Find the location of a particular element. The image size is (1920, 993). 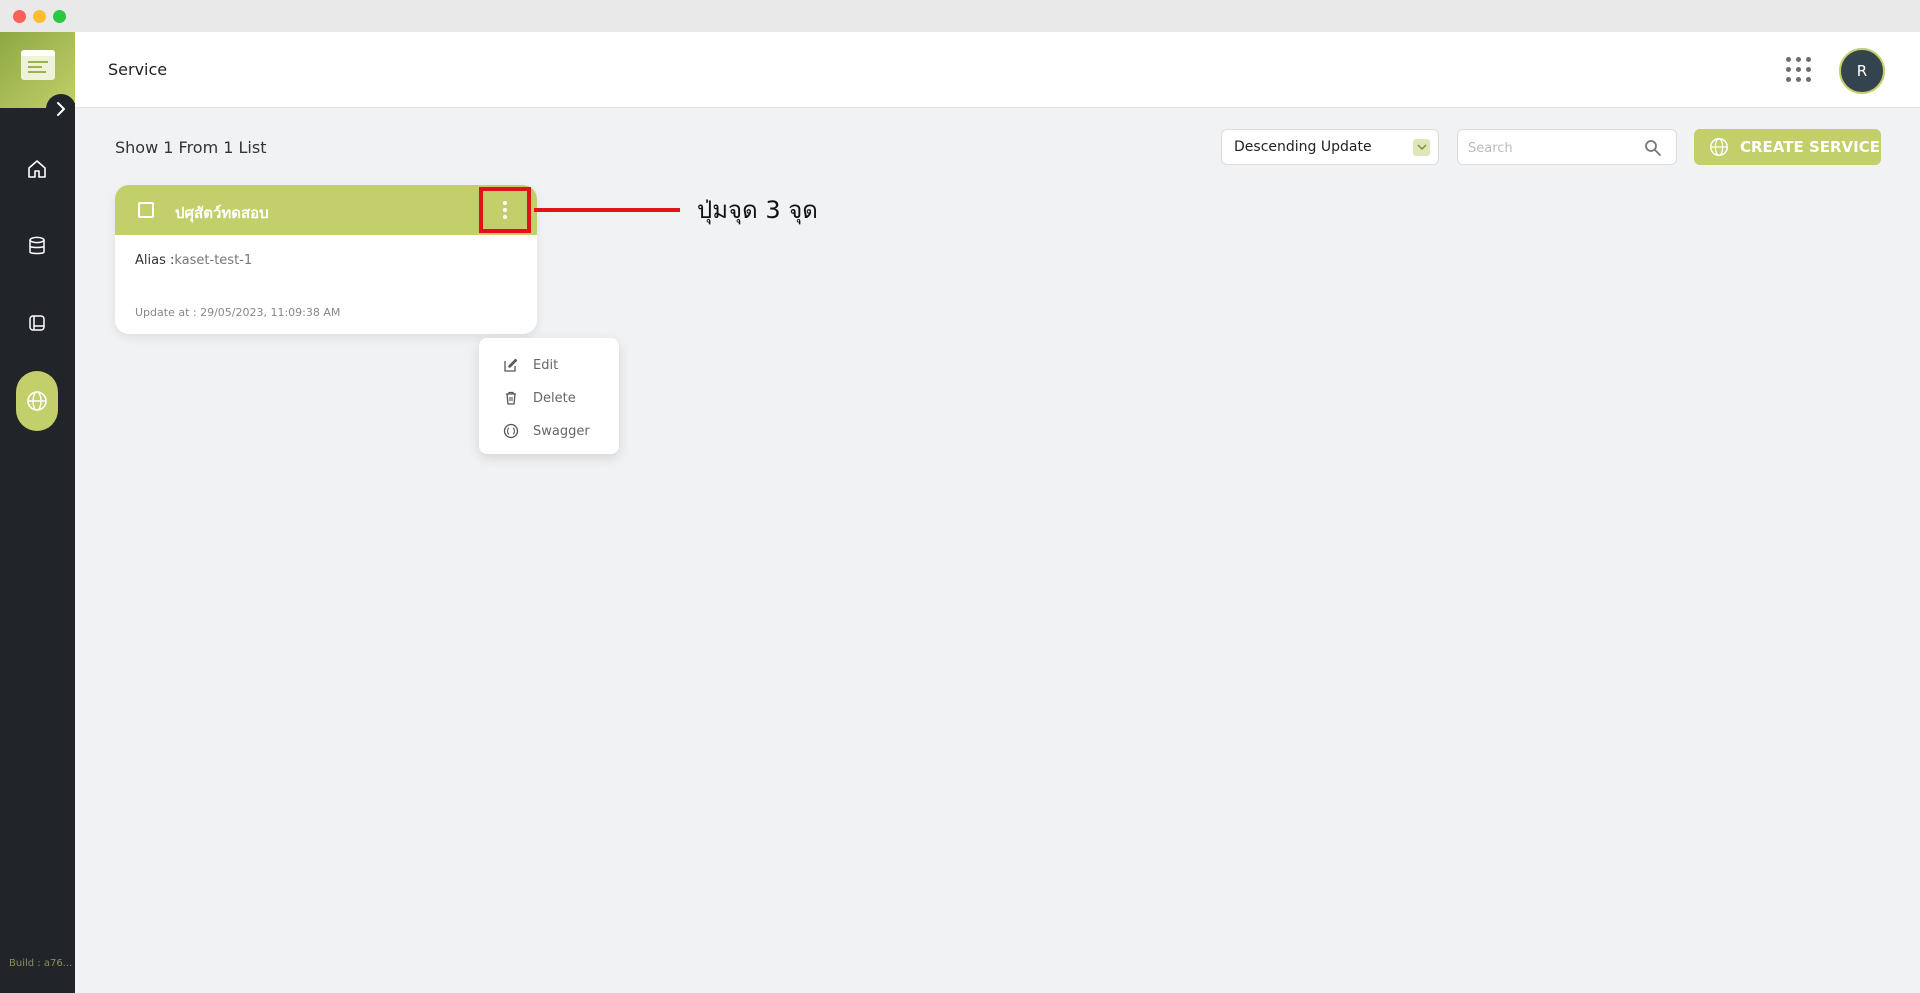

sidebar-item-home is located at coordinates (37, 169).